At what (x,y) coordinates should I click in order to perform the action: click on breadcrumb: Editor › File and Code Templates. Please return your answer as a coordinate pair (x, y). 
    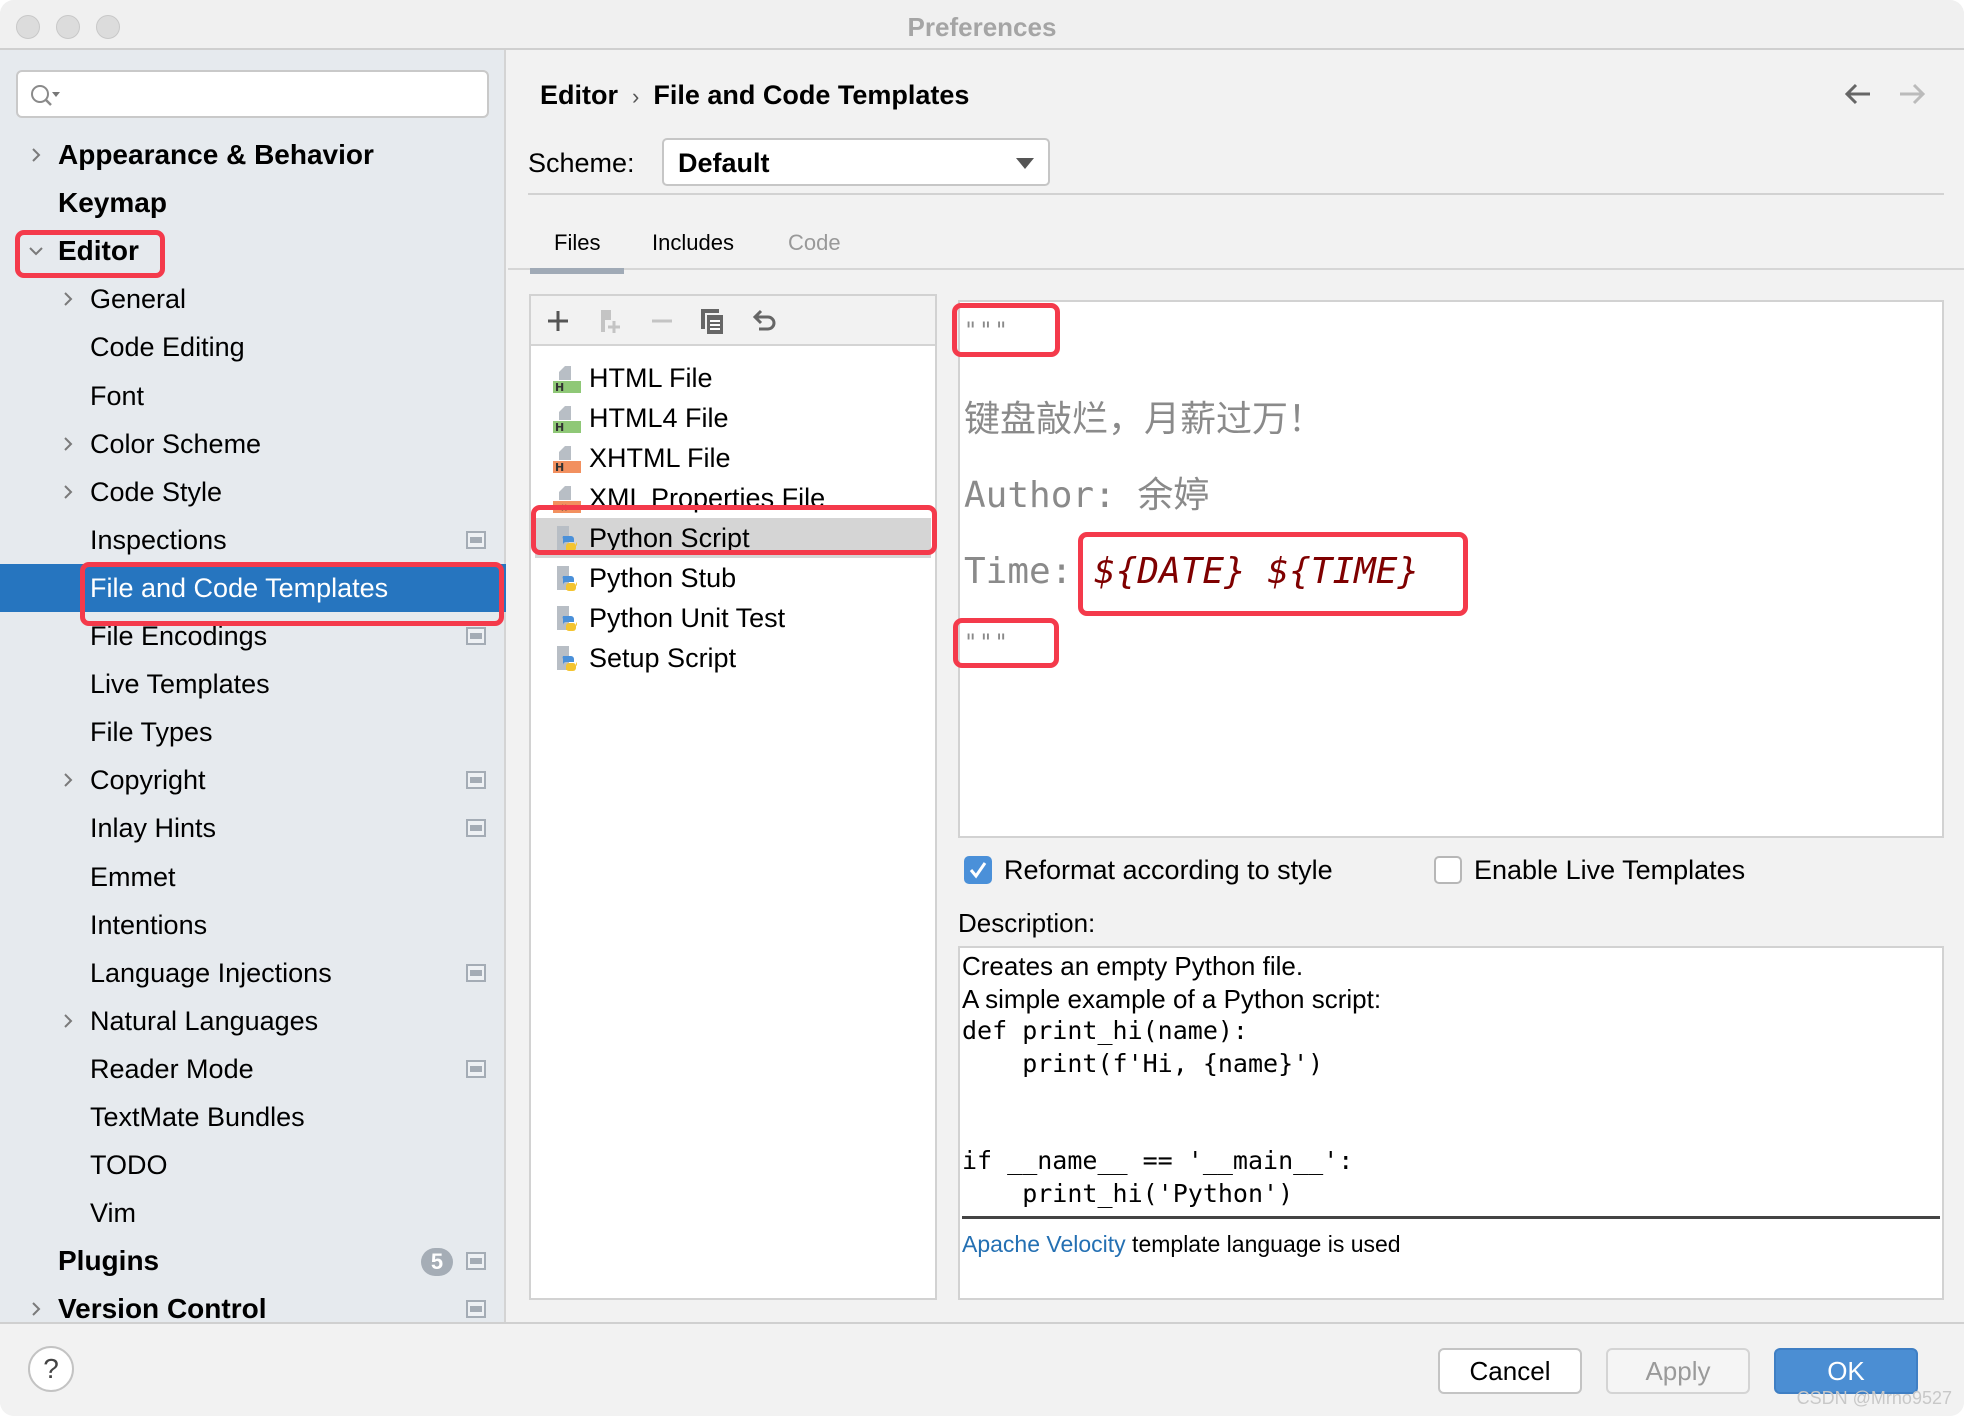
    Looking at the image, I should click on (754, 96).